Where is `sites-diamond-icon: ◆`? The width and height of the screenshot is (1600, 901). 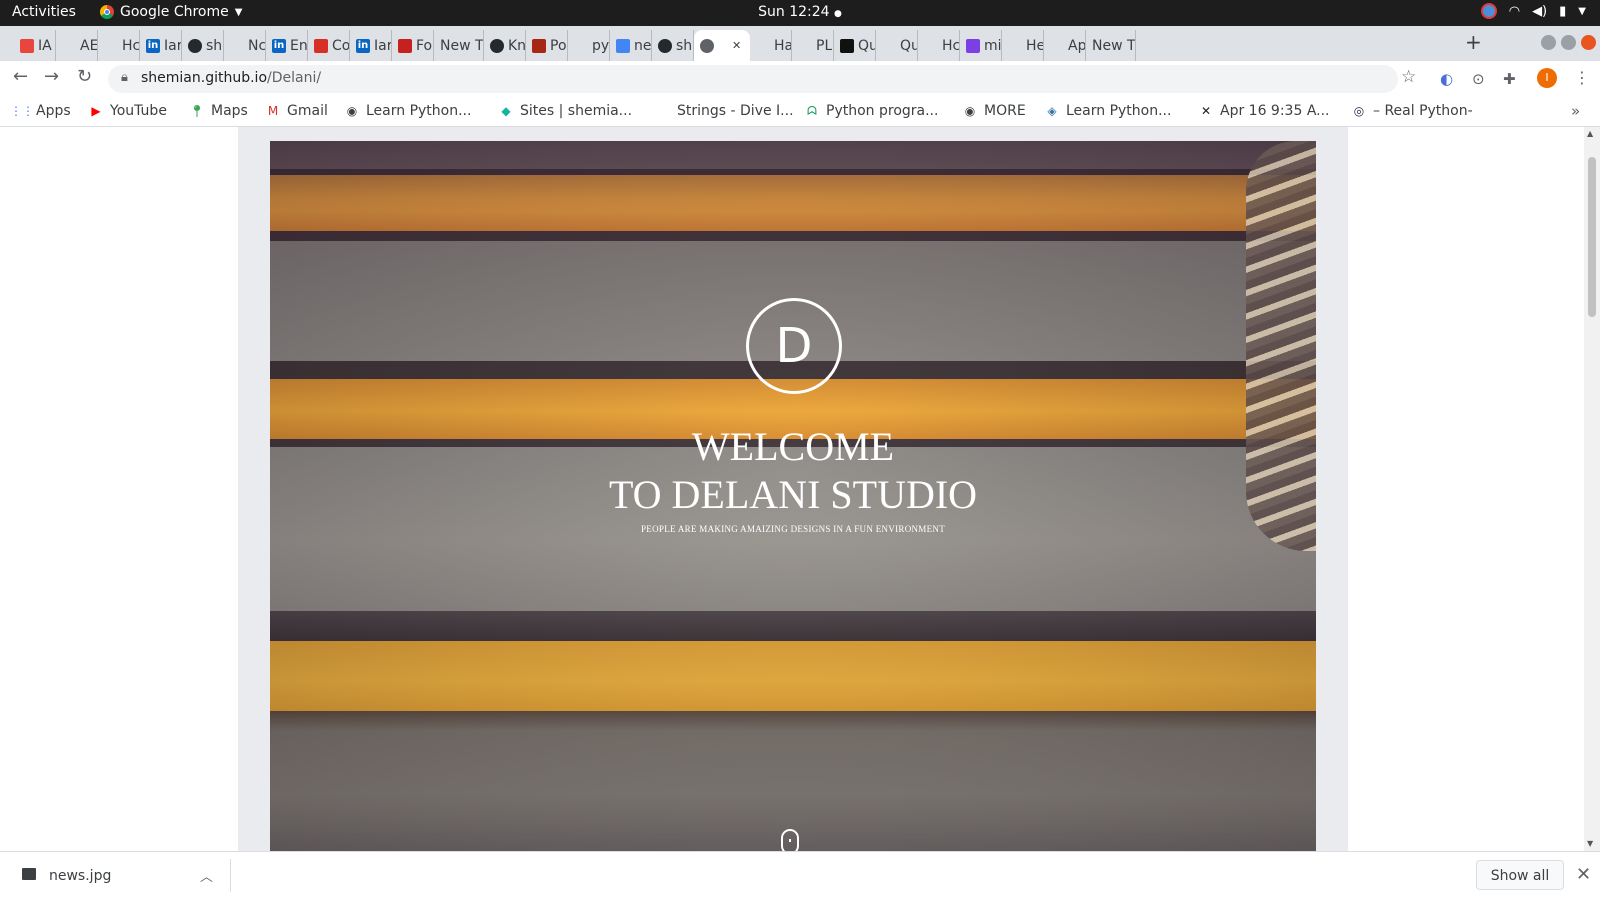 sites-diamond-icon: ◆ is located at coordinates (506, 111).